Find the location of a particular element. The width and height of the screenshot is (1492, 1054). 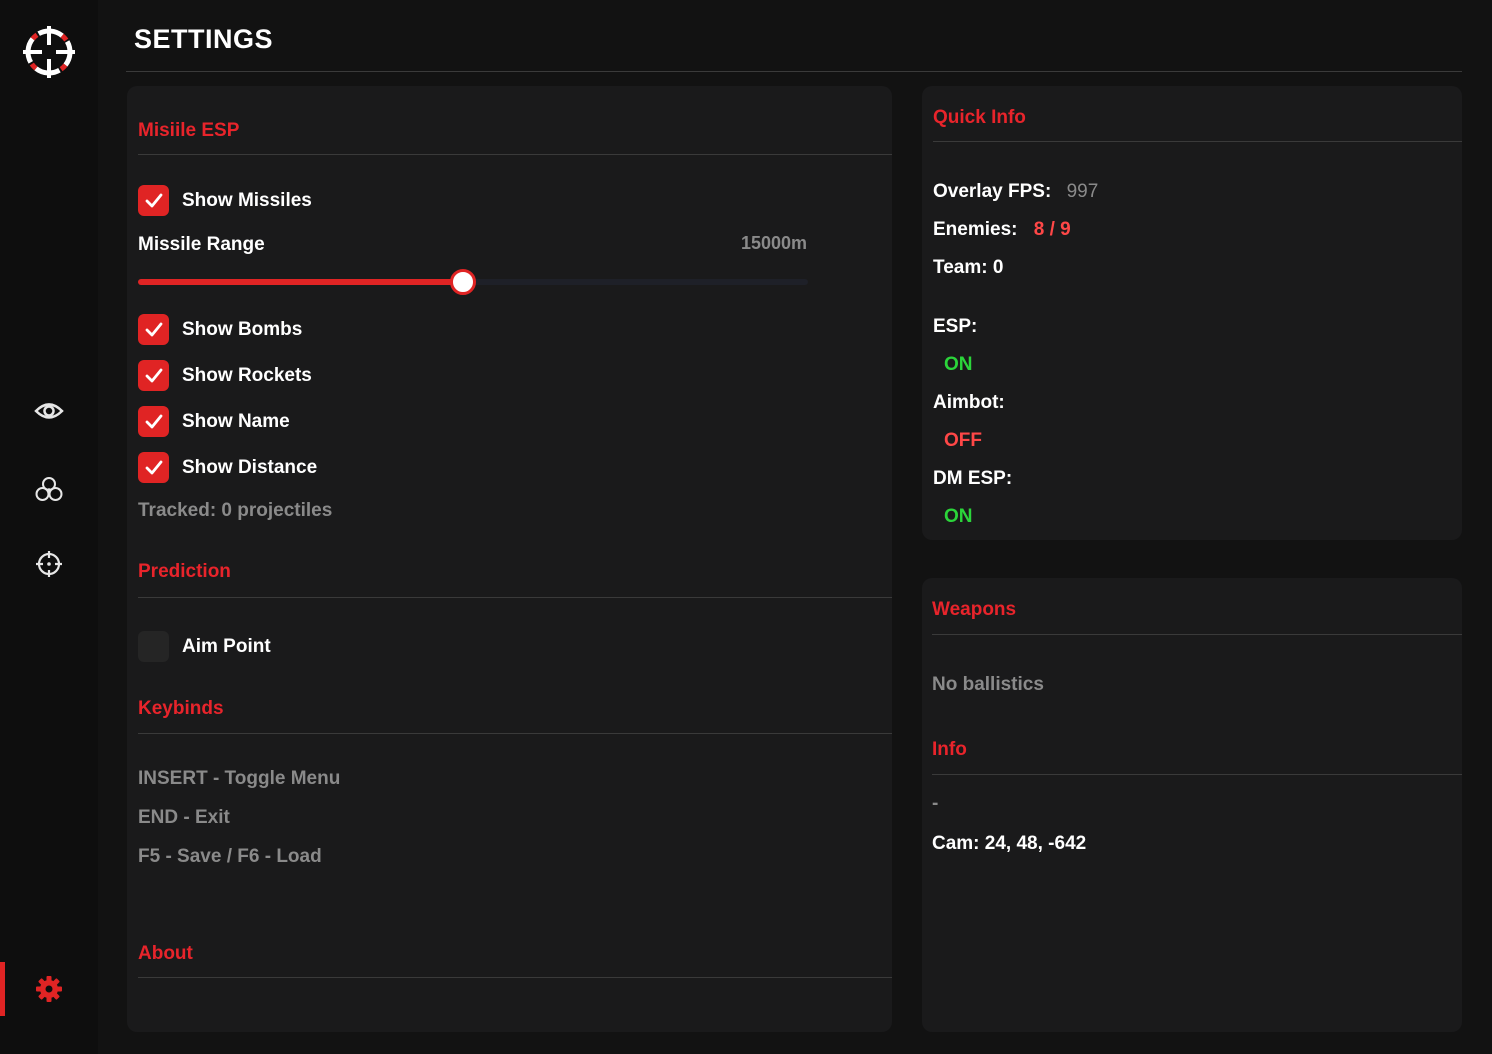

sidebar-item-aimbot is located at coordinates (49, 564).